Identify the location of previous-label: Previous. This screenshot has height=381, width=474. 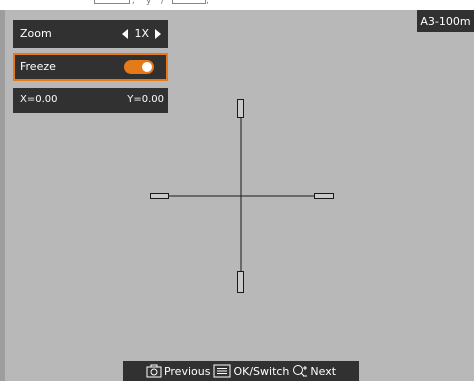
(187, 371).